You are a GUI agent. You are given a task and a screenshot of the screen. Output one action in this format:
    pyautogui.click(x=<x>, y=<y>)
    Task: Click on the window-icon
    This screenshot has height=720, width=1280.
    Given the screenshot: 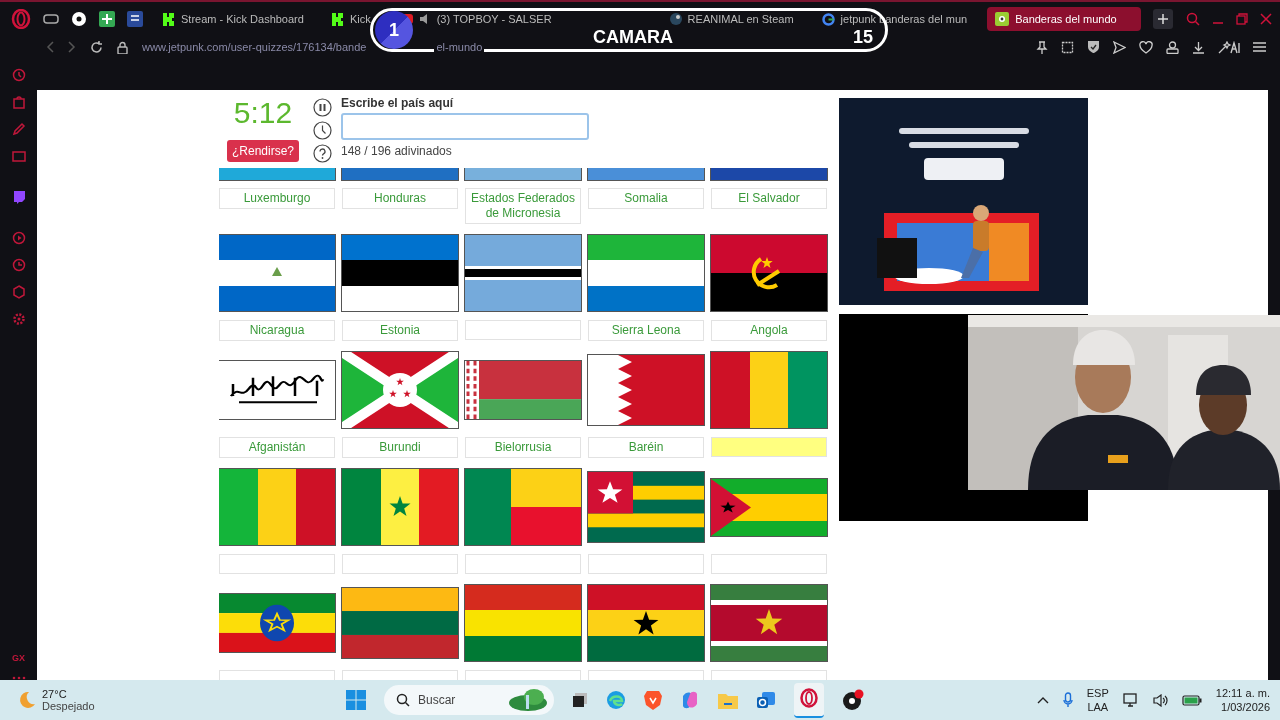 What is the action you would take?
    pyautogui.click(x=580, y=700)
    